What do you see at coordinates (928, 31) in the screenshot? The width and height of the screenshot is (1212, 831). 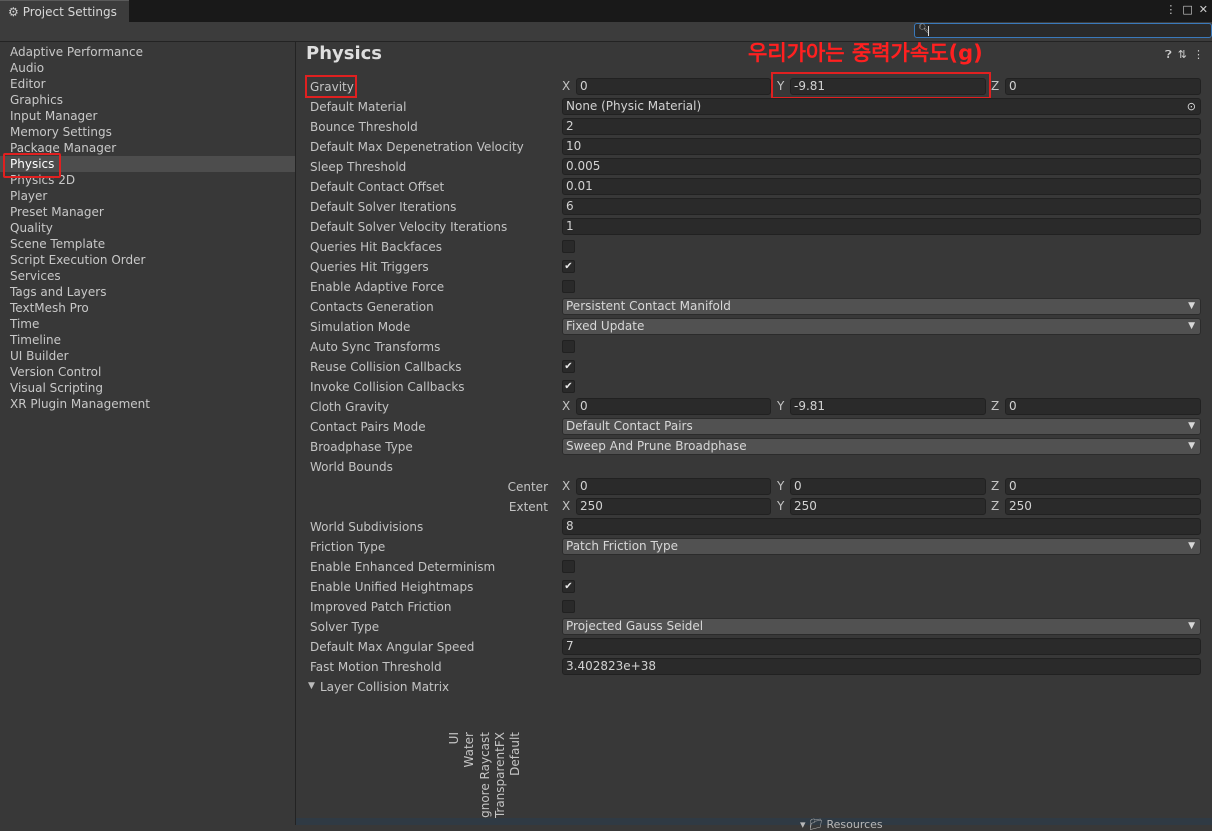 I see `text-caret` at bounding box center [928, 31].